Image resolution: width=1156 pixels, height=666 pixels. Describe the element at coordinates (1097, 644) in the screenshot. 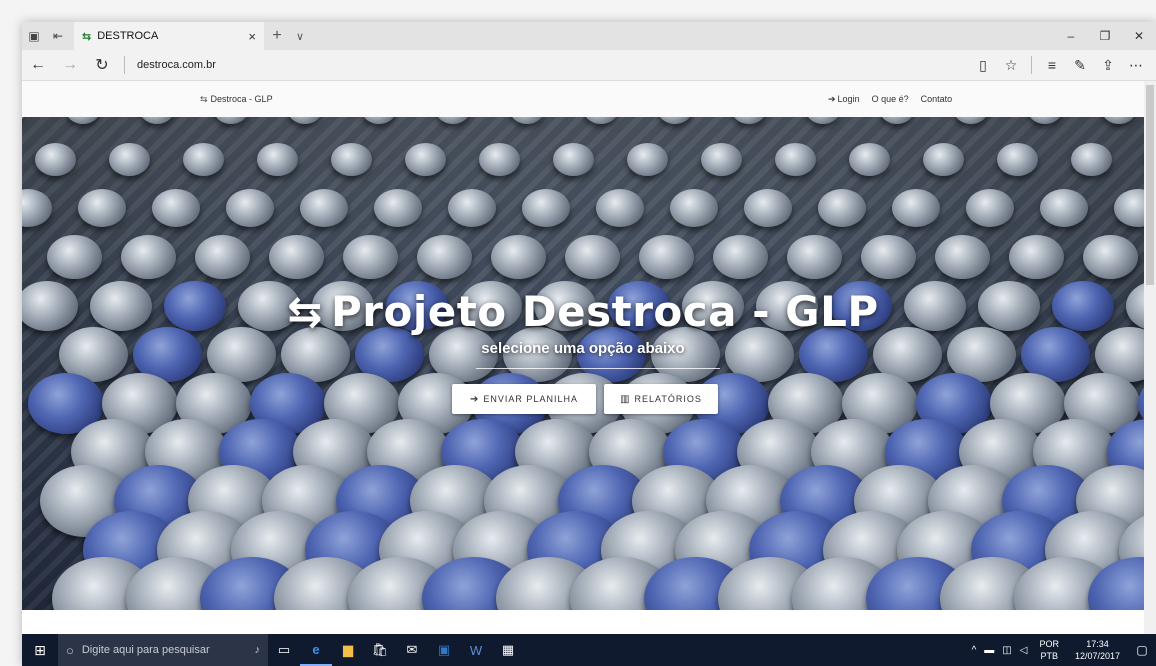

I see `clock-time: 17:34` at that location.